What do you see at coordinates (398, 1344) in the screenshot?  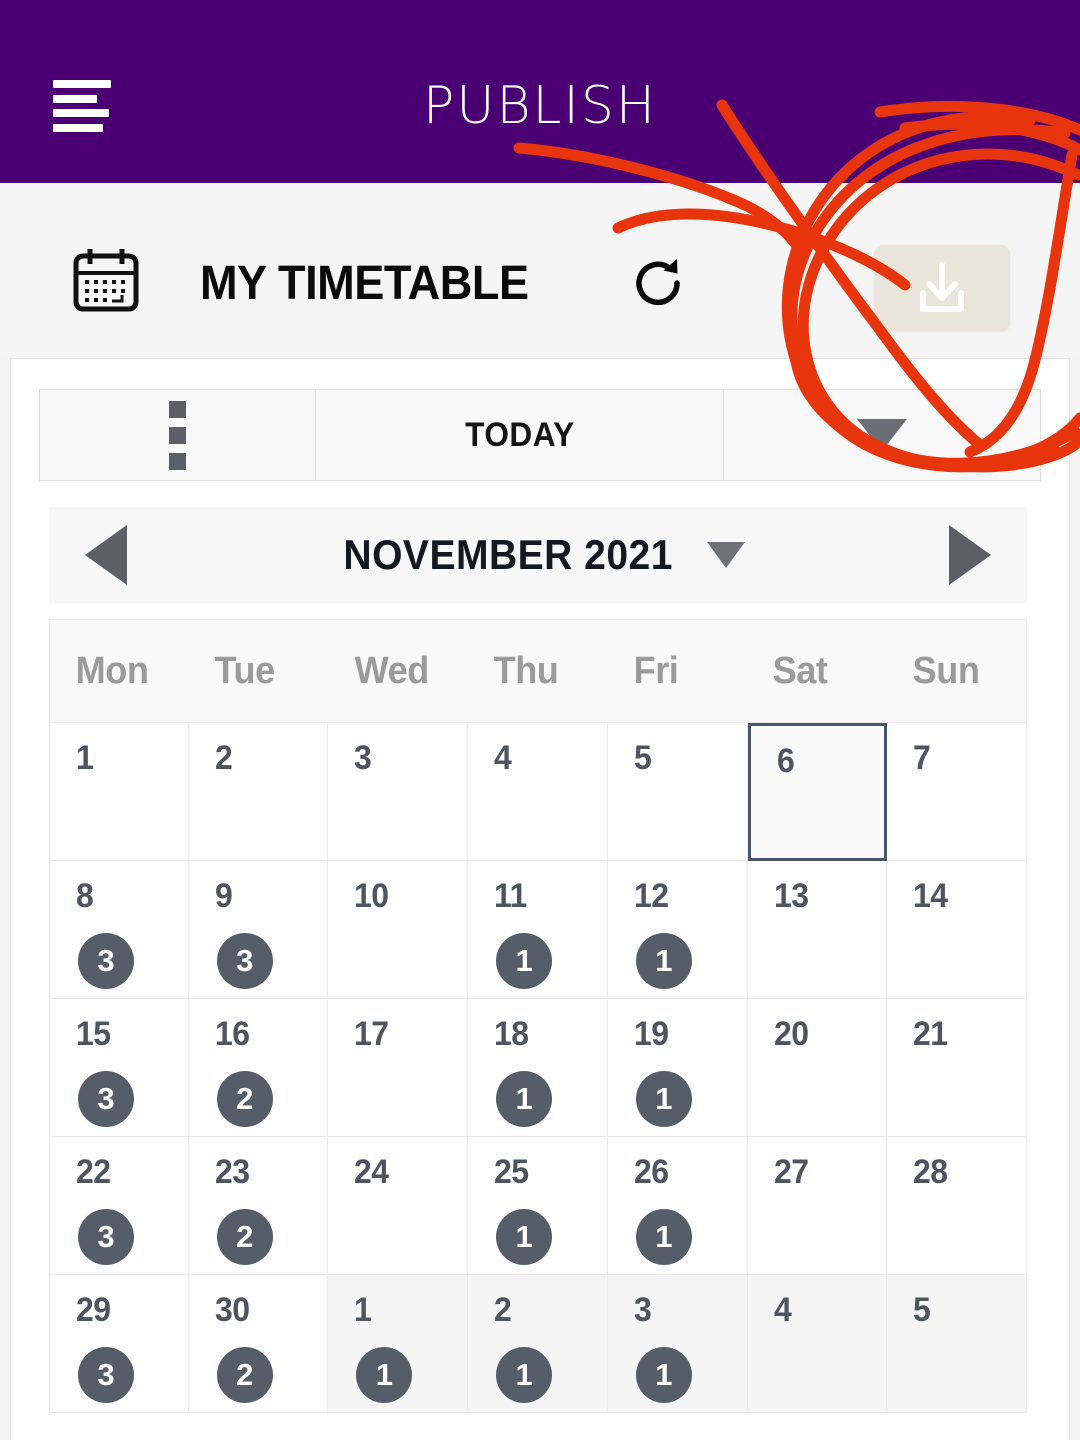 I see `calendar-day-cell: 11` at bounding box center [398, 1344].